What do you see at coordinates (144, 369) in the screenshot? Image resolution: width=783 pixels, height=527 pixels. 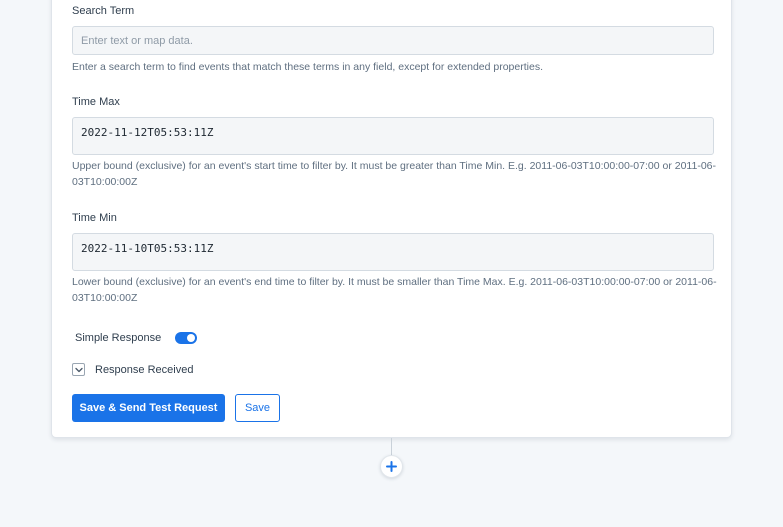 I see `response-received-label: Response Received` at bounding box center [144, 369].